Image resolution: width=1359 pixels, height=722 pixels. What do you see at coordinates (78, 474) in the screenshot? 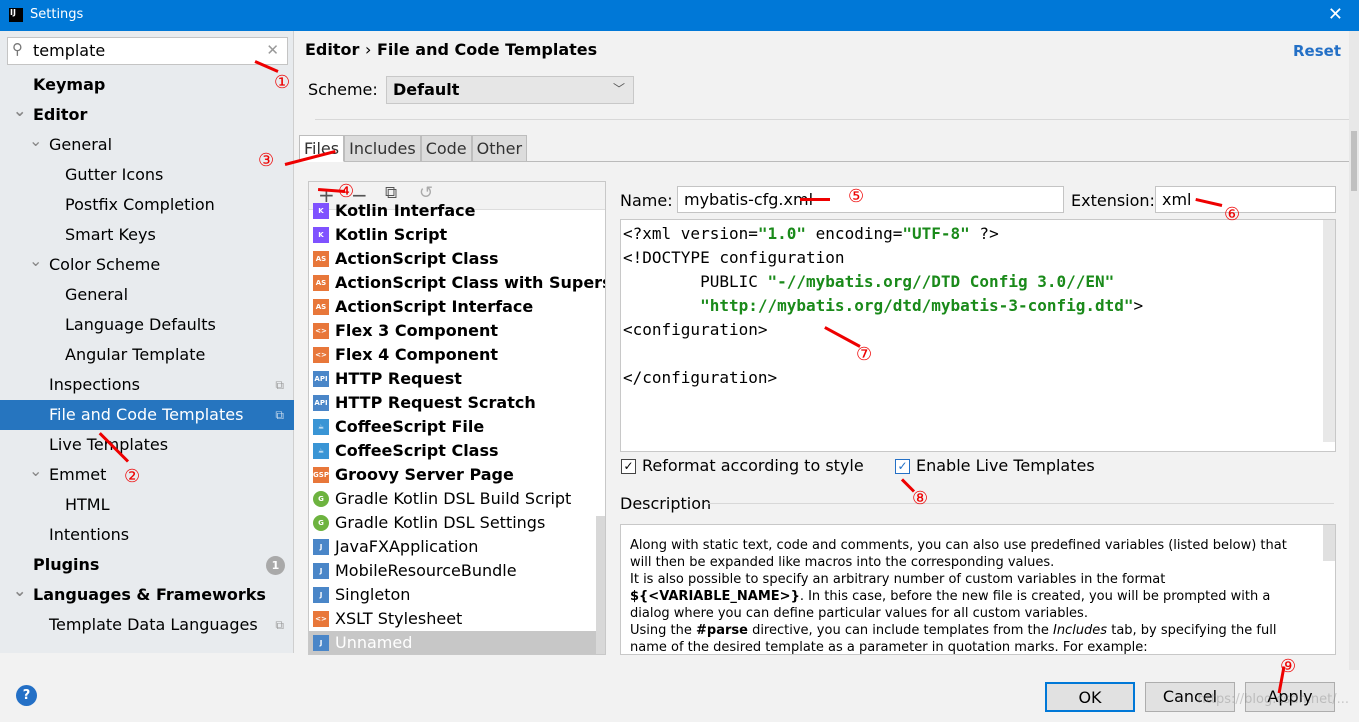
I see `tree-item-label: Emmet` at bounding box center [78, 474].